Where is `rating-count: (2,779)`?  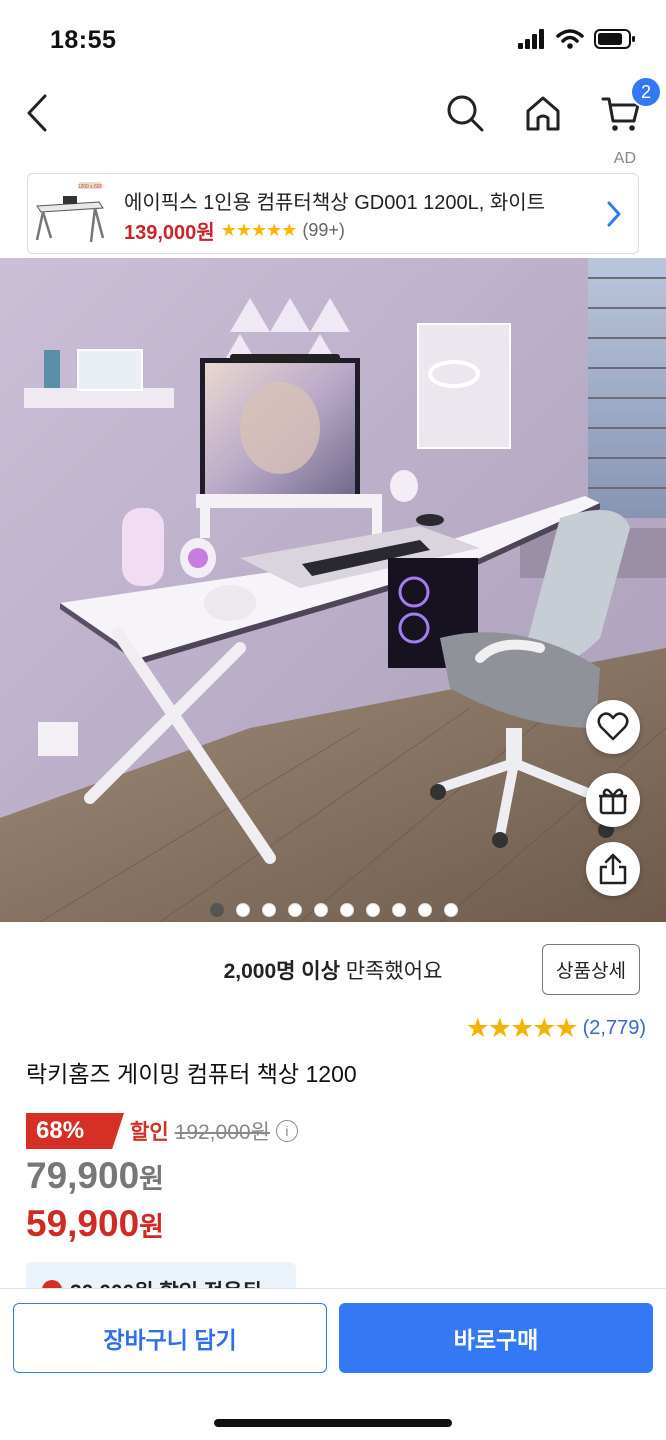 rating-count: (2,779) is located at coordinates (614, 1028).